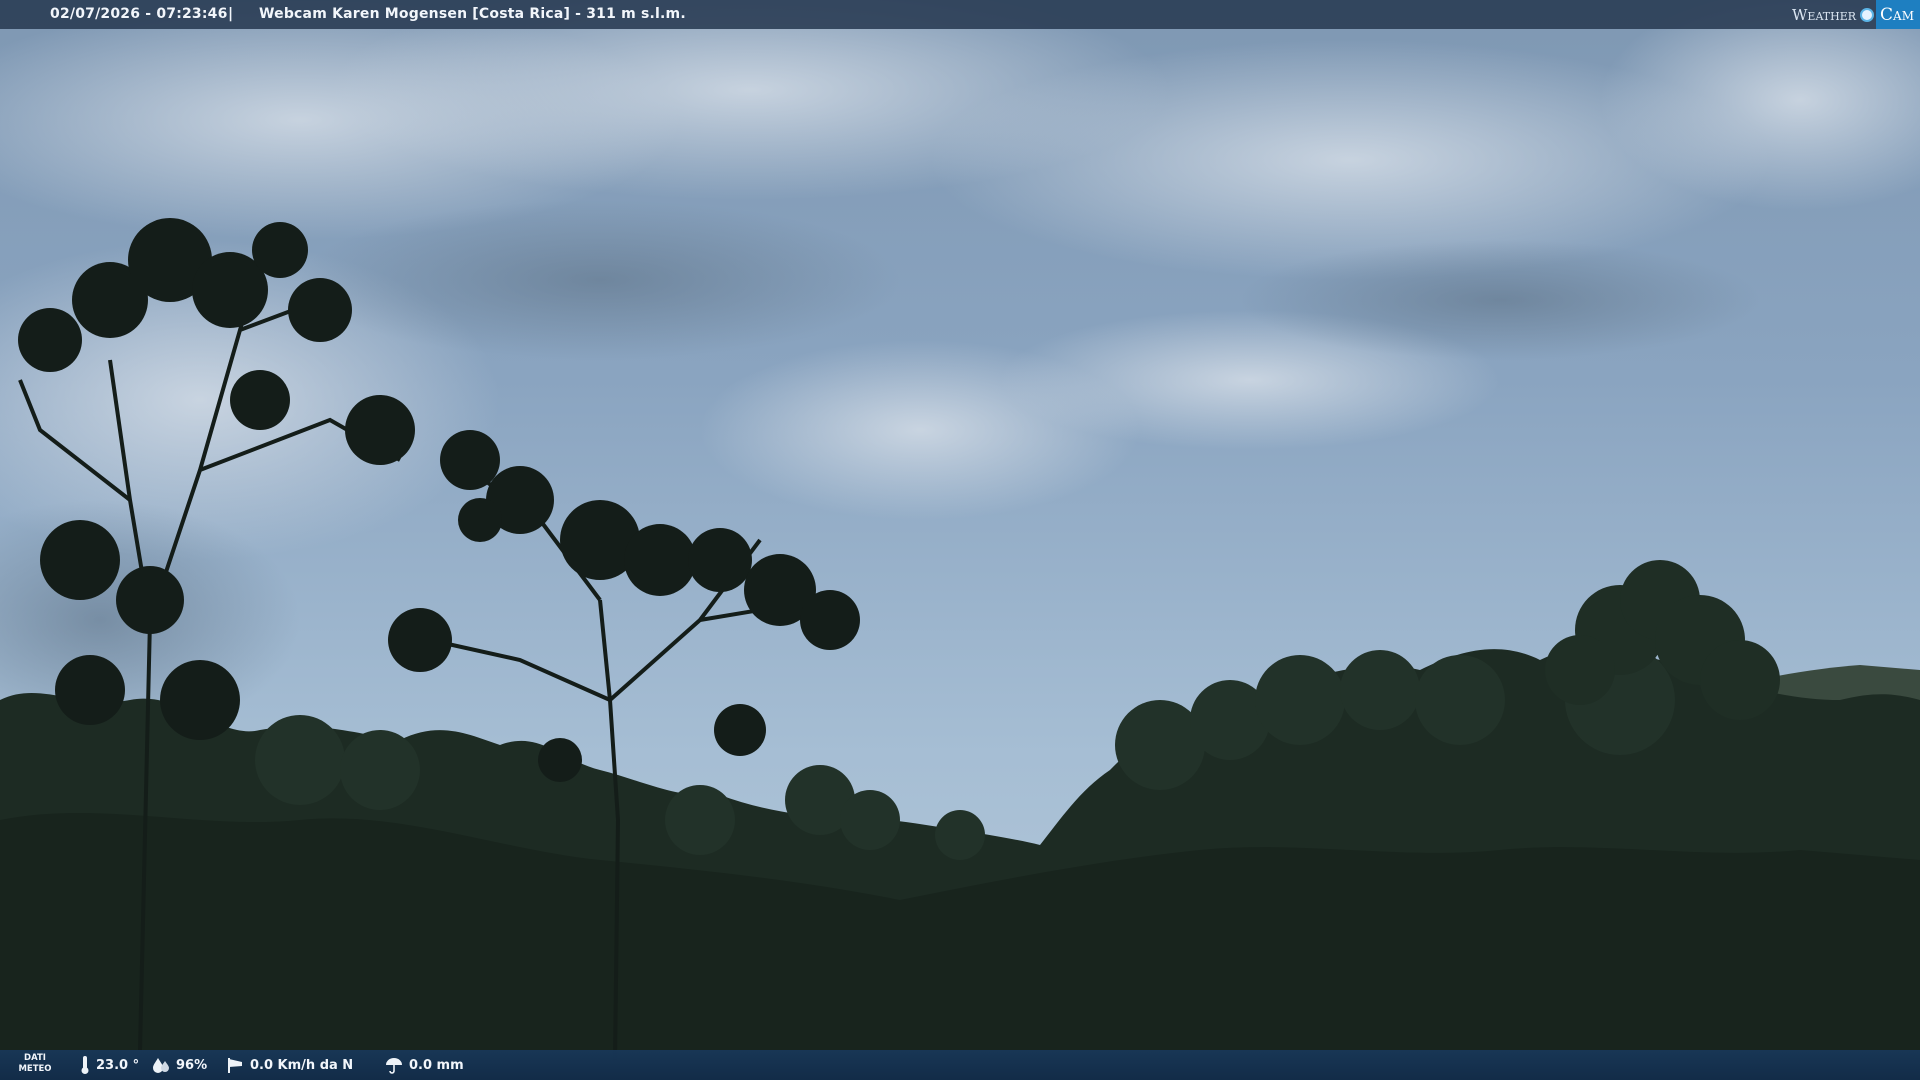 This screenshot has width=1920, height=1080. What do you see at coordinates (139, 14) in the screenshot?
I see `datetime-label: 02/07/2026 - 07:23:46` at bounding box center [139, 14].